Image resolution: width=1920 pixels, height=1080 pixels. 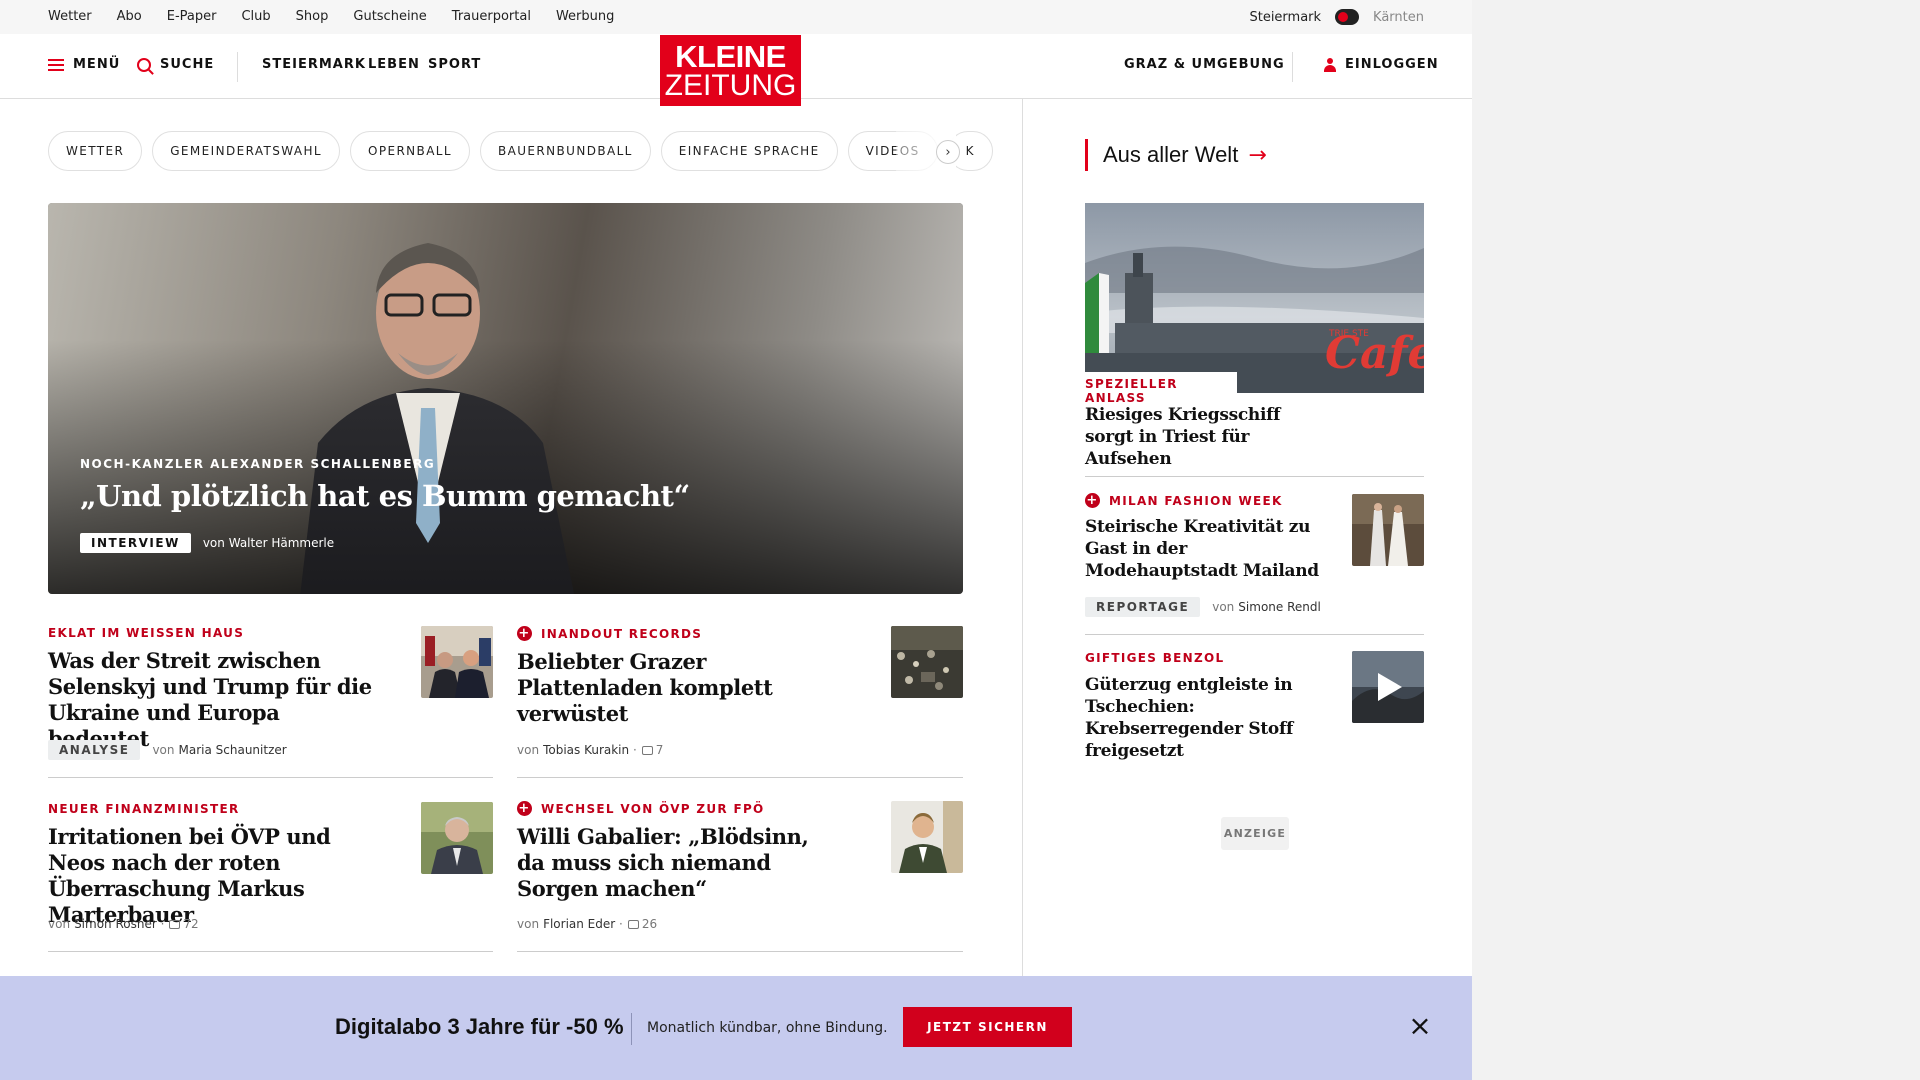 What do you see at coordinates (1086, 155) in the screenshot?
I see `section-accent-bar` at bounding box center [1086, 155].